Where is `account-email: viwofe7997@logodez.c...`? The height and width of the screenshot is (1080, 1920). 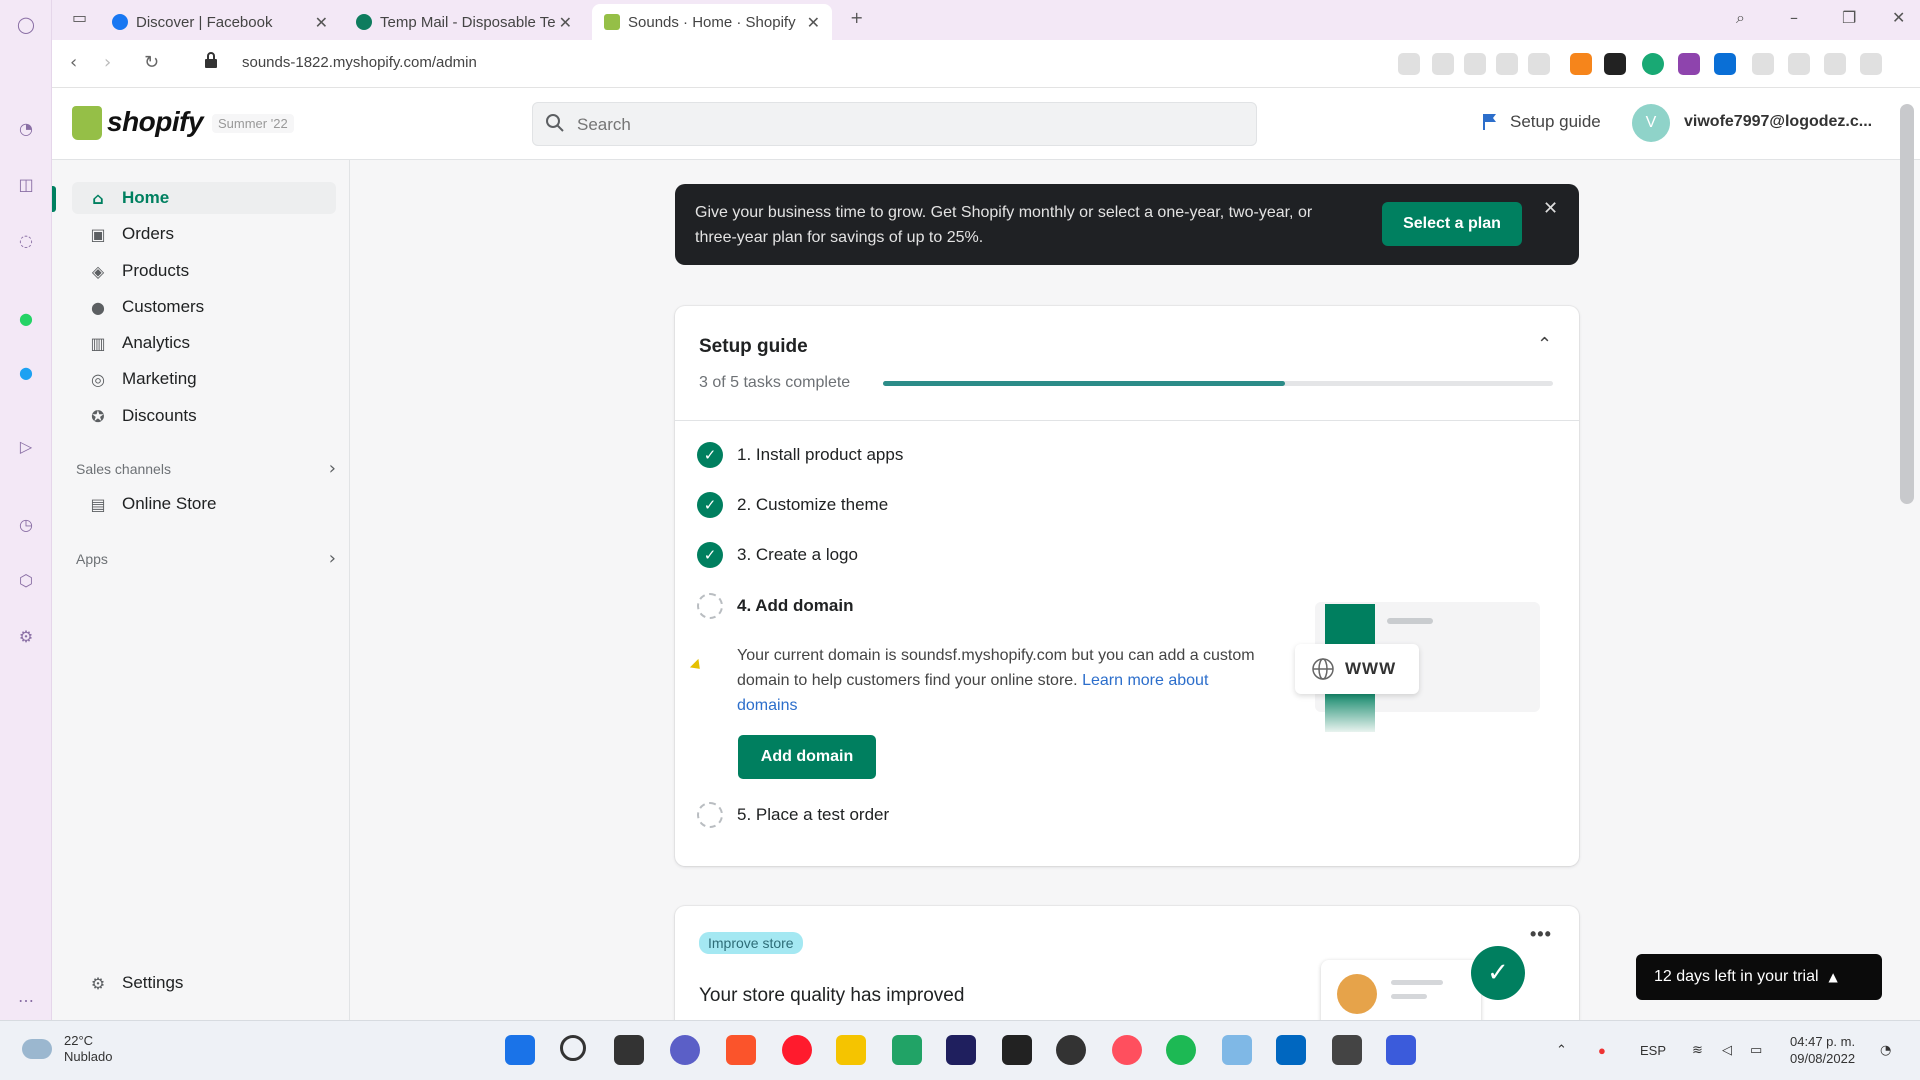 account-email: viwofe7997@logodez.c... is located at coordinates (1784, 122).